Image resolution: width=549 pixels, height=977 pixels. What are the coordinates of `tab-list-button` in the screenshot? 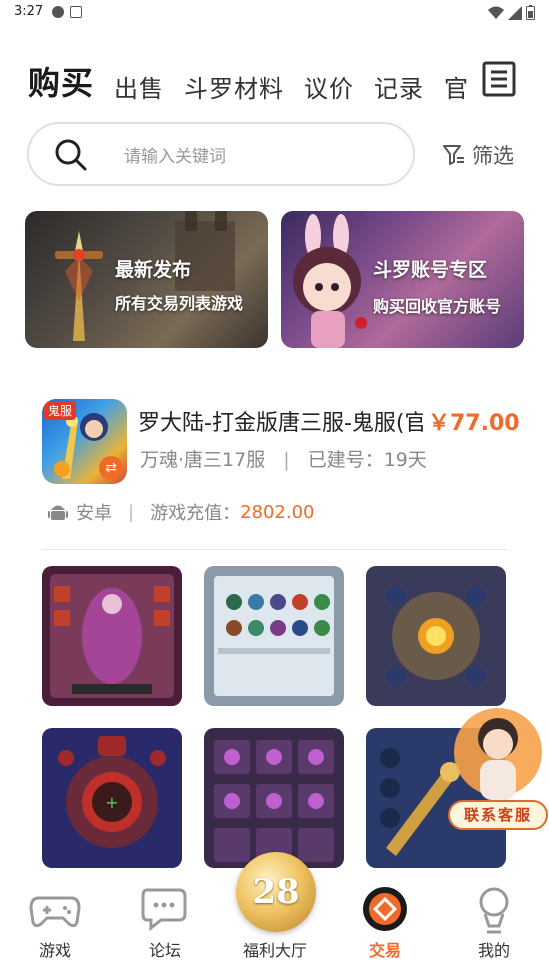 It's located at (499, 79).